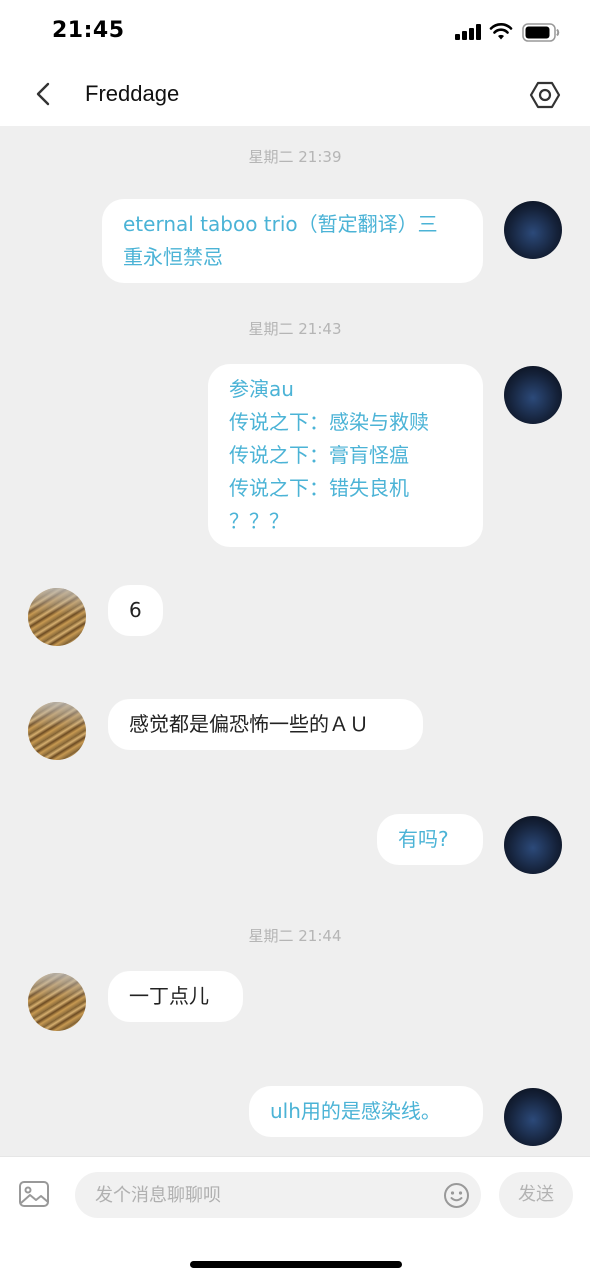 The image size is (590, 1280). What do you see at coordinates (173, 257) in the screenshot?
I see `message-line: 重永恒禁忌` at bounding box center [173, 257].